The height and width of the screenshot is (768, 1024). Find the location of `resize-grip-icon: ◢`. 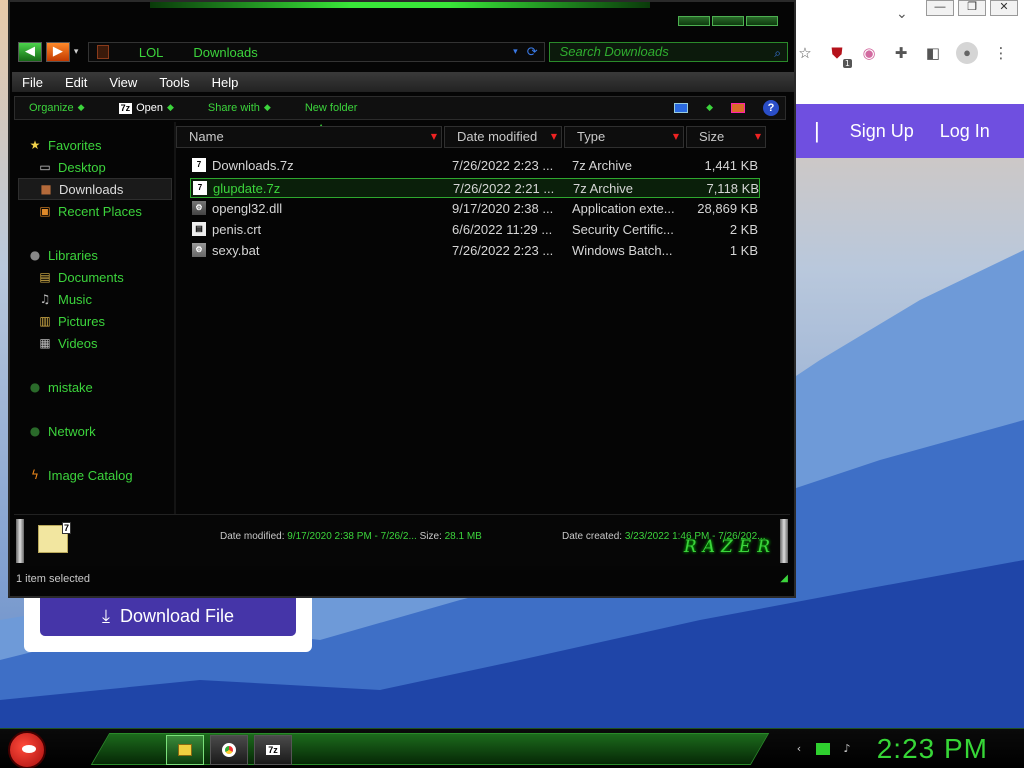

resize-grip-icon: ◢ is located at coordinates (784, 579).